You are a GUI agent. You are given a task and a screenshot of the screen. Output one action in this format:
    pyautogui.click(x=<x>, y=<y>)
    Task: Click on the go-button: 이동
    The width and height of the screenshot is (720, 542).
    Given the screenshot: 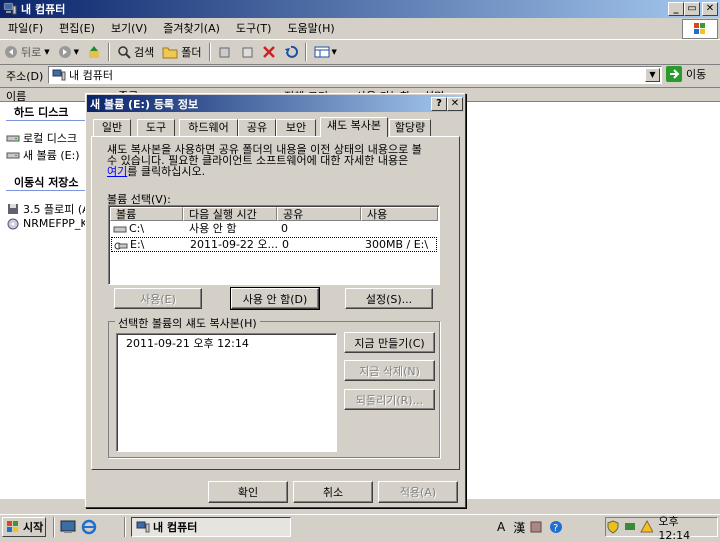 What is the action you would take?
    pyautogui.click(x=686, y=74)
    